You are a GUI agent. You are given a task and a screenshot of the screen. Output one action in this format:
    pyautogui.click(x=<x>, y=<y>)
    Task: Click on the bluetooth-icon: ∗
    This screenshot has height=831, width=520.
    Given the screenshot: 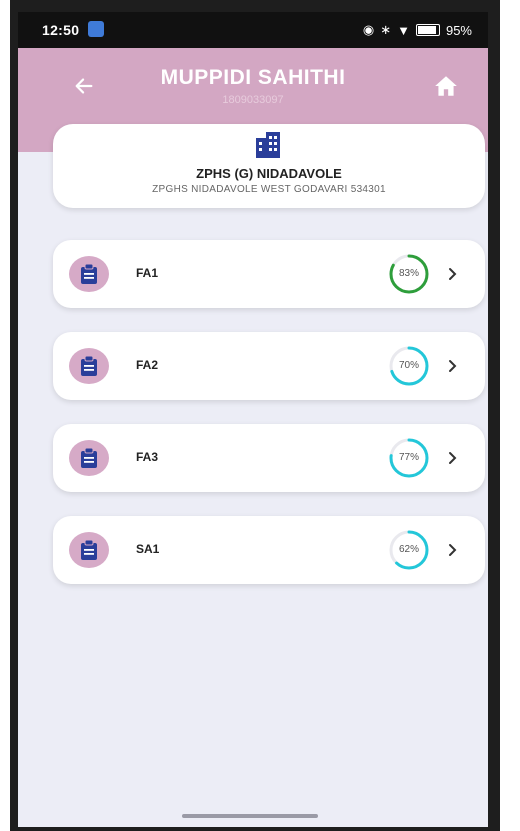 What is the action you would take?
    pyautogui.click(x=386, y=29)
    